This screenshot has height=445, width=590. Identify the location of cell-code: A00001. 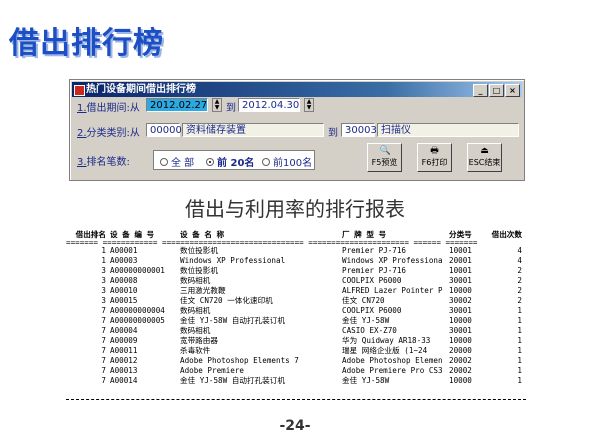
(124, 250).